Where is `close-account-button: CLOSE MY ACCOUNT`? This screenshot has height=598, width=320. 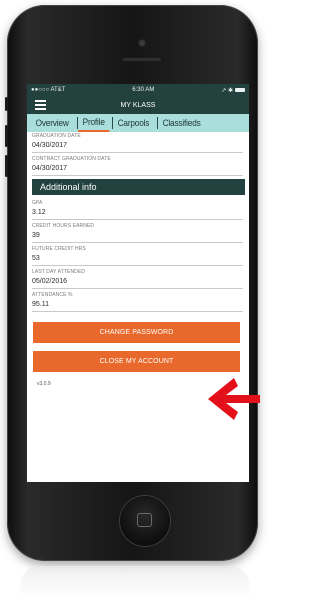 close-account-button: CLOSE MY ACCOUNT is located at coordinates (136, 361).